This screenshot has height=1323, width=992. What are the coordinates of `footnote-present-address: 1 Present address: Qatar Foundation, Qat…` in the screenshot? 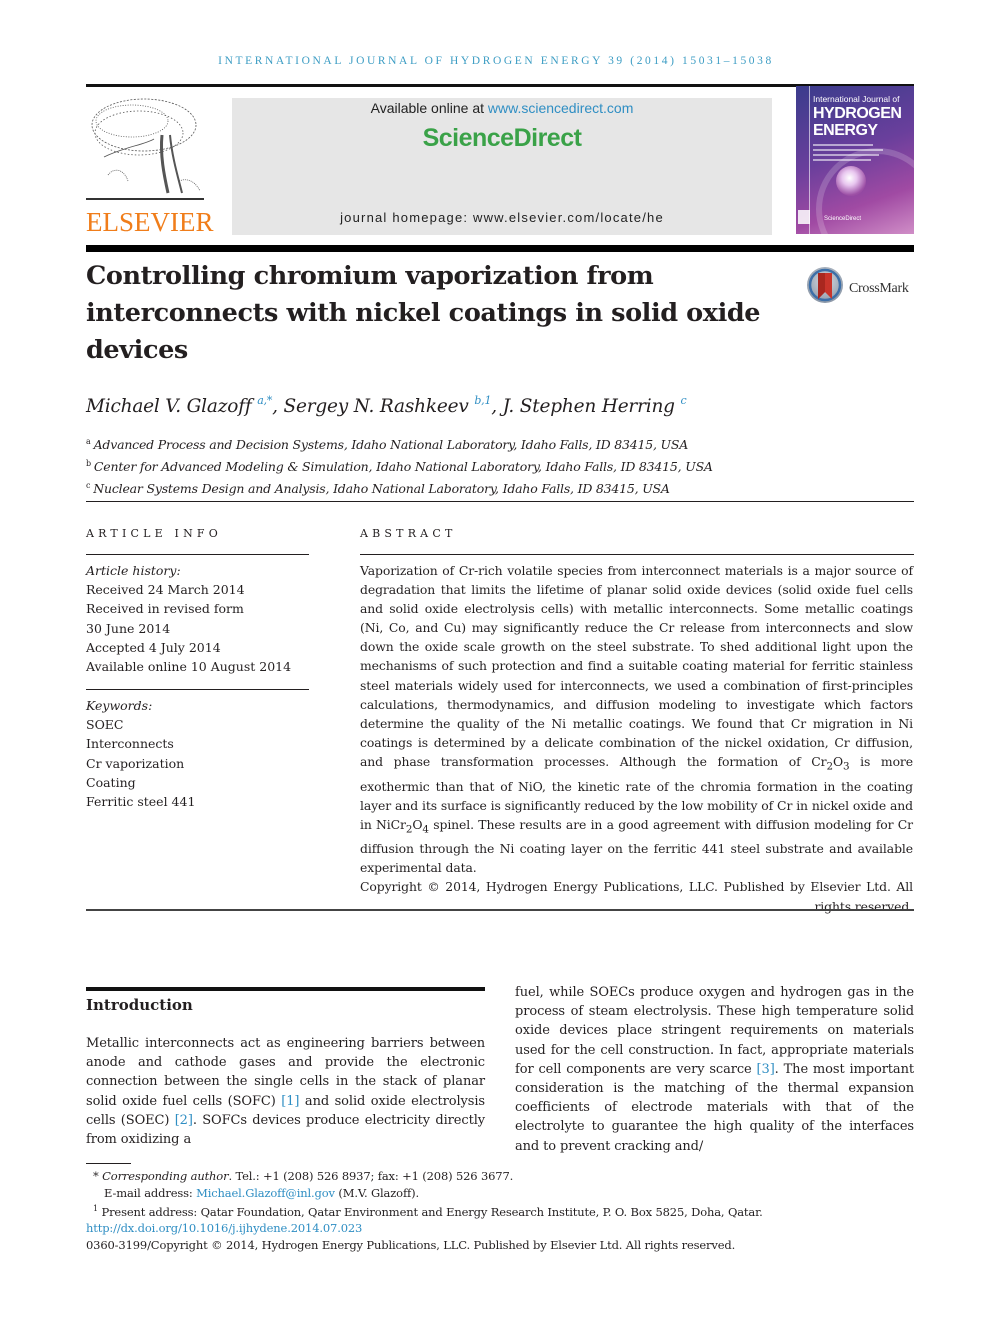 It's located at (424, 1210).